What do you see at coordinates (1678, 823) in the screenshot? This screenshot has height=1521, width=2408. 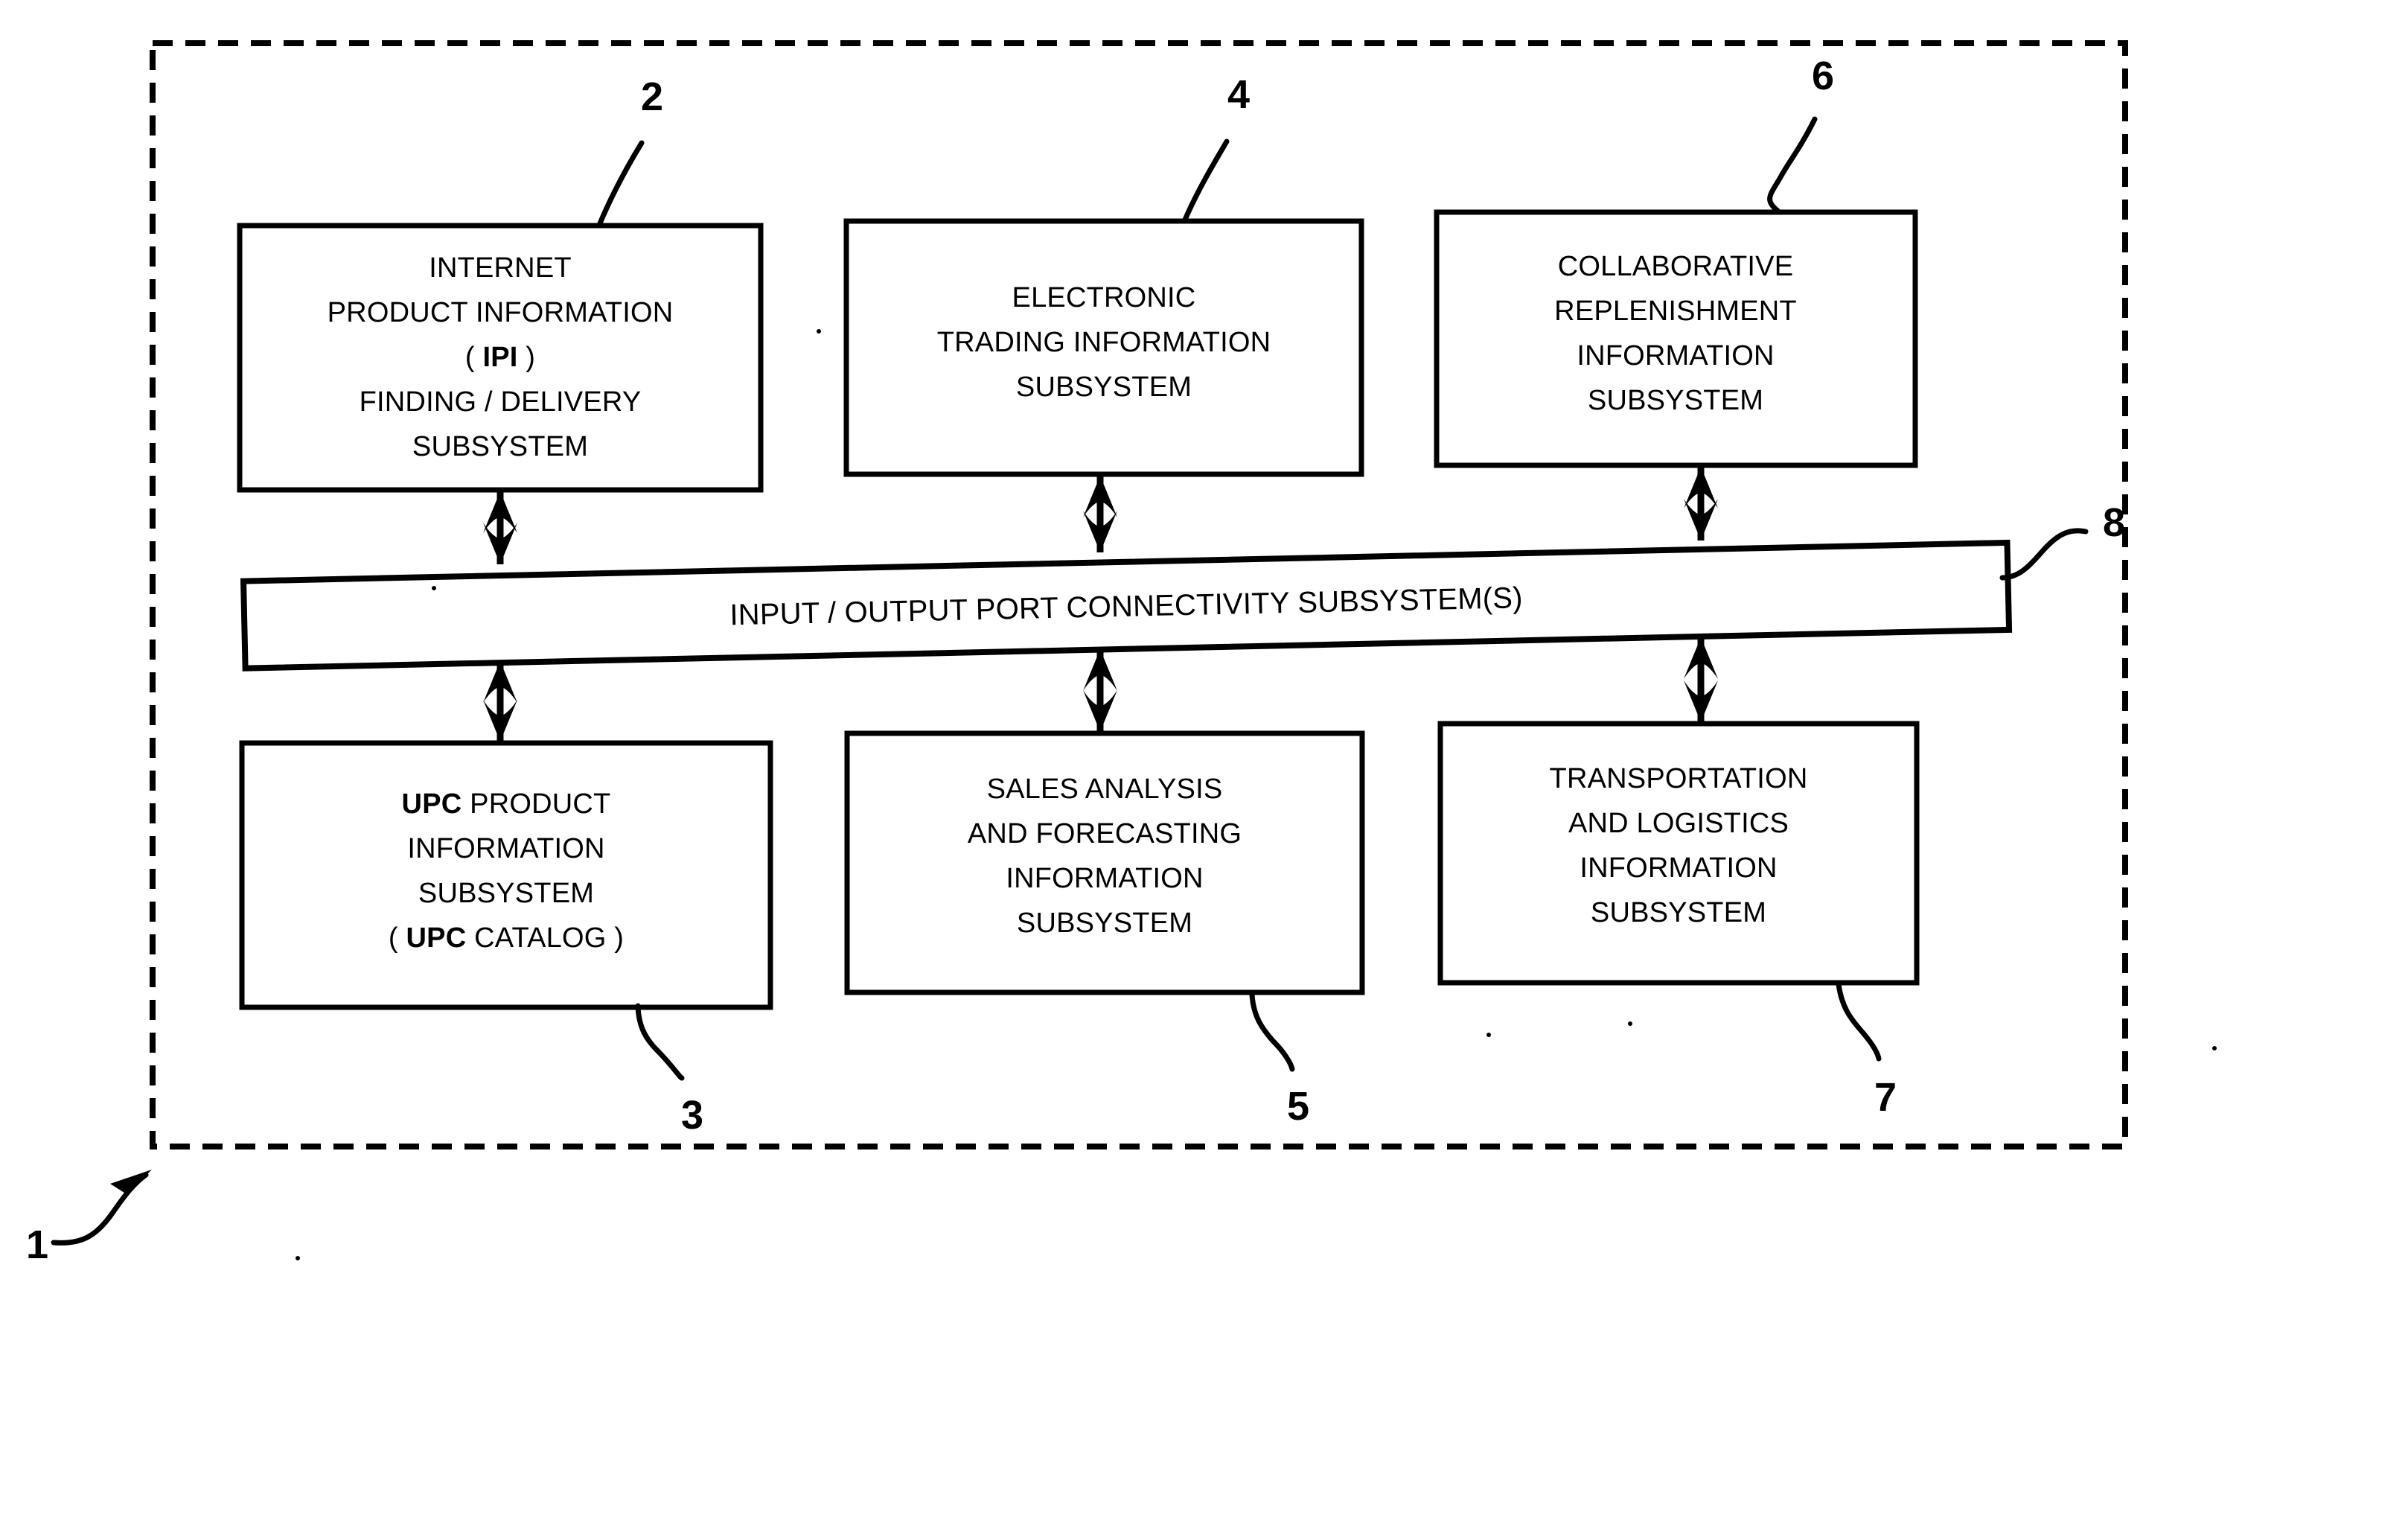 I see `box-line: AND LOGISTICS` at bounding box center [1678, 823].